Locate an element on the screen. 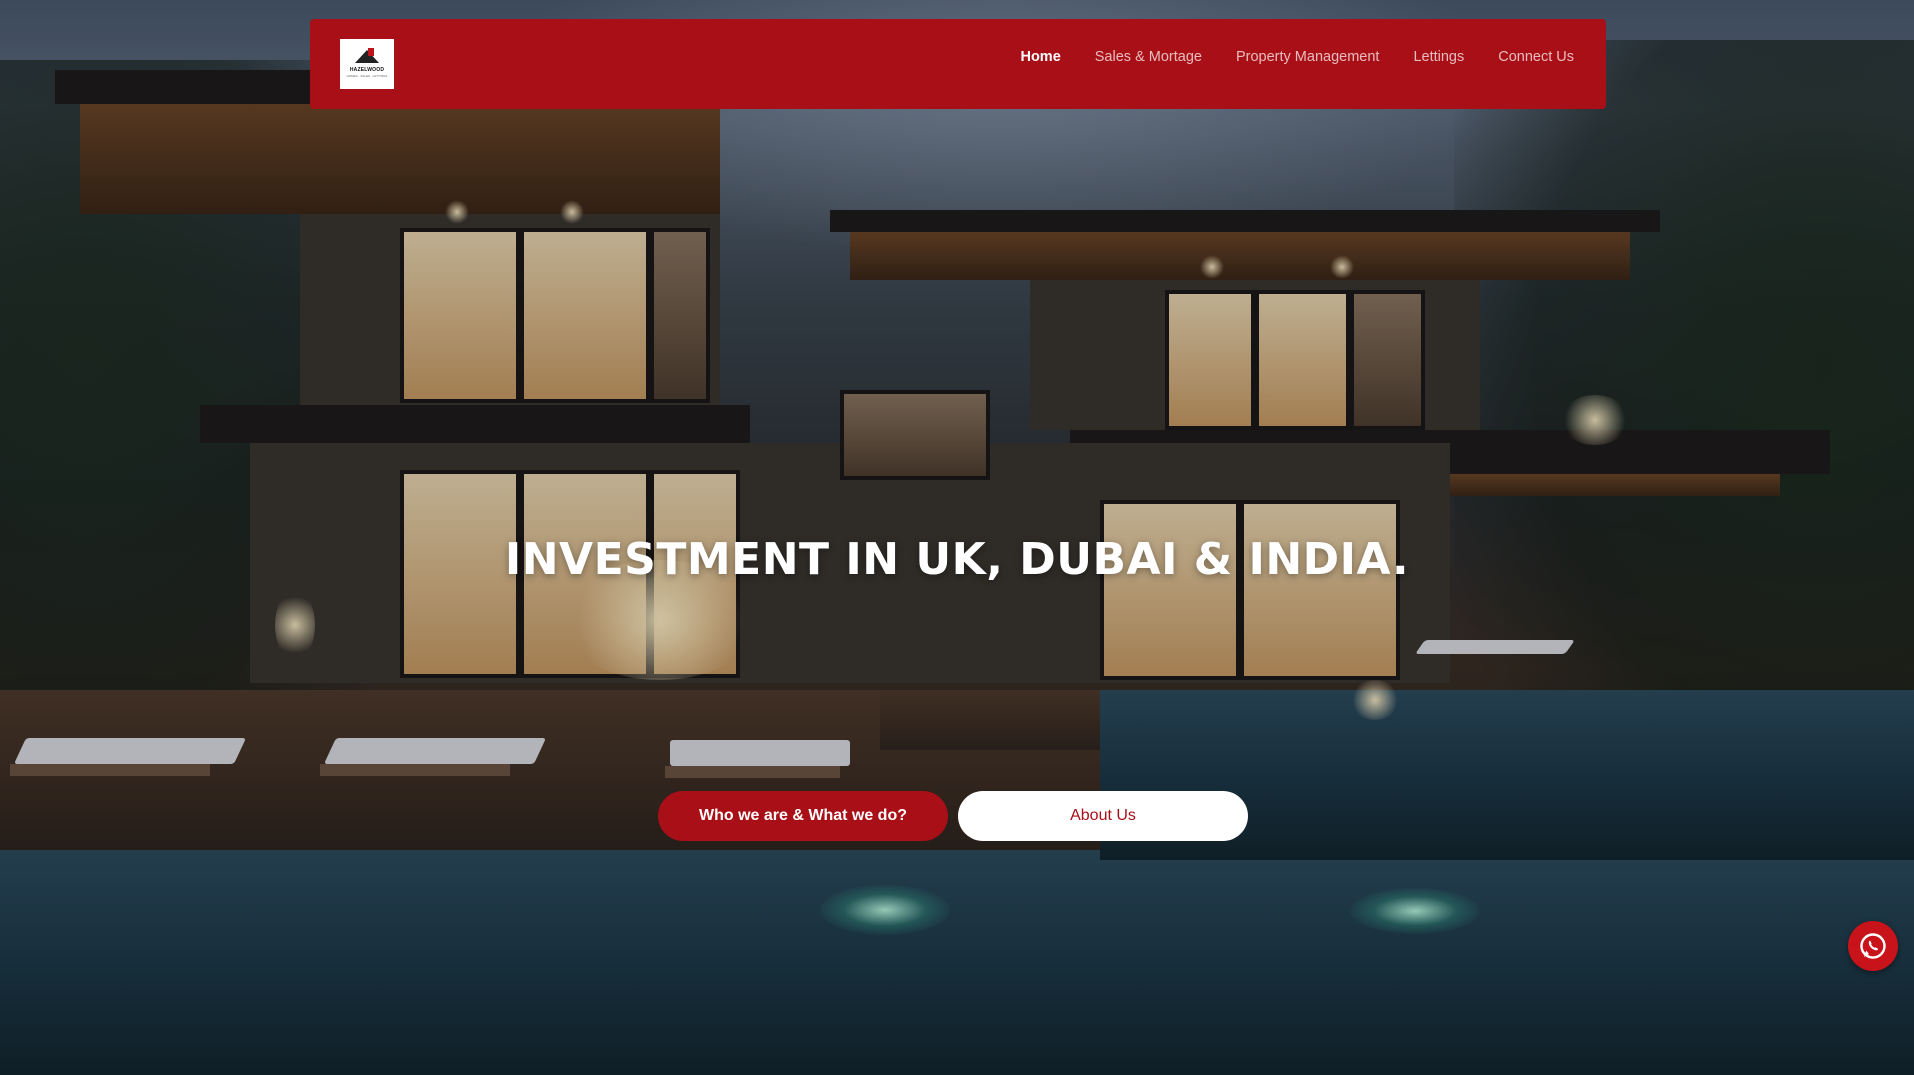 The width and height of the screenshot is (1914, 1075). about-us-button: About Us is located at coordinates (1103, 816).